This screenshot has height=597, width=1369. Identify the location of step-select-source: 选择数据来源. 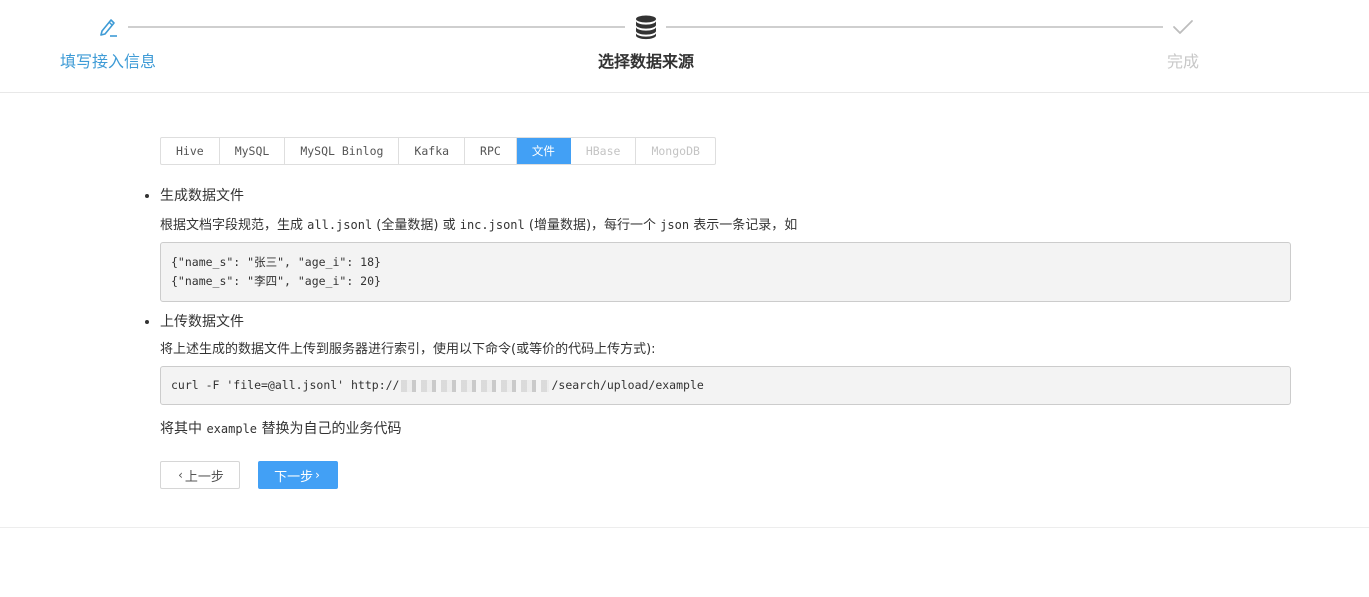
(646, 42).